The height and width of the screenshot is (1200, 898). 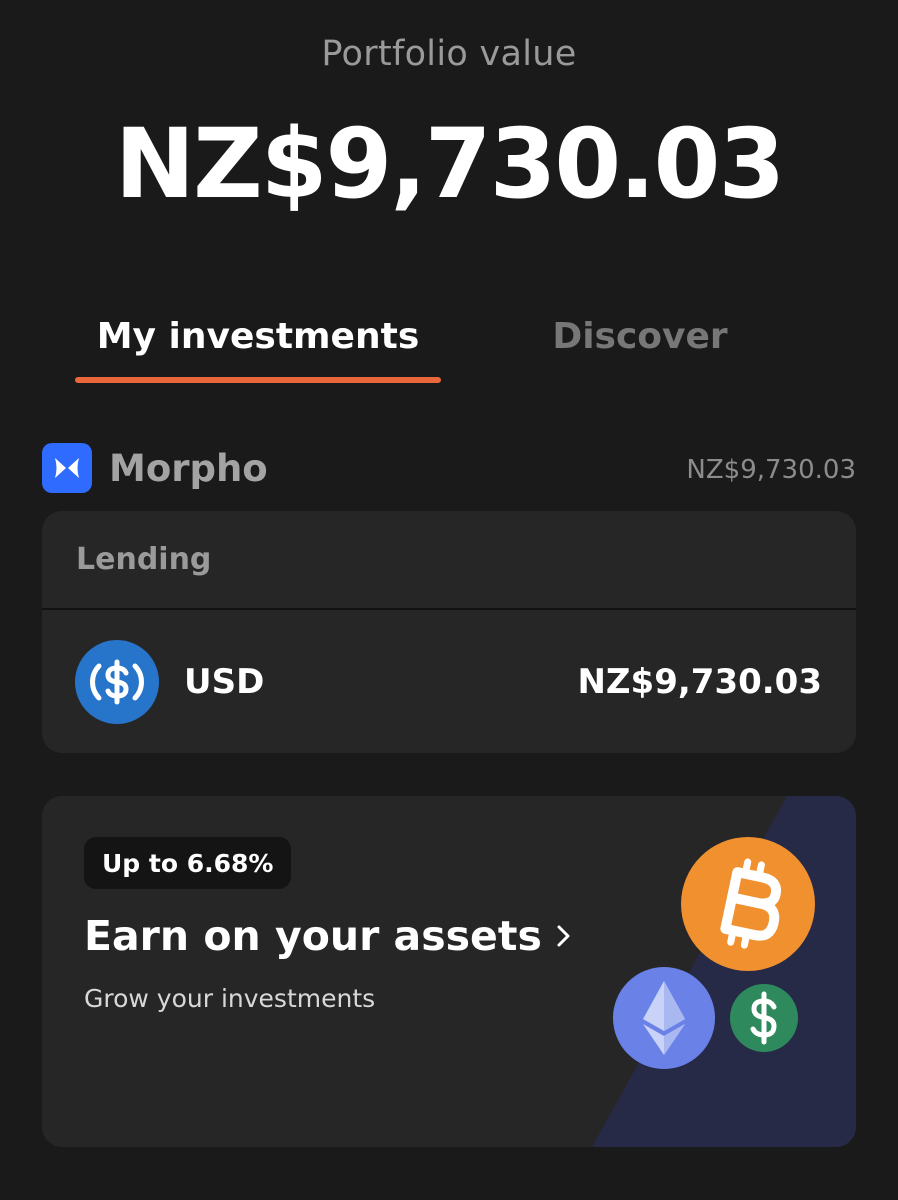 I want to click on morpho-butterfly-icon, so click(x=67, y=468).